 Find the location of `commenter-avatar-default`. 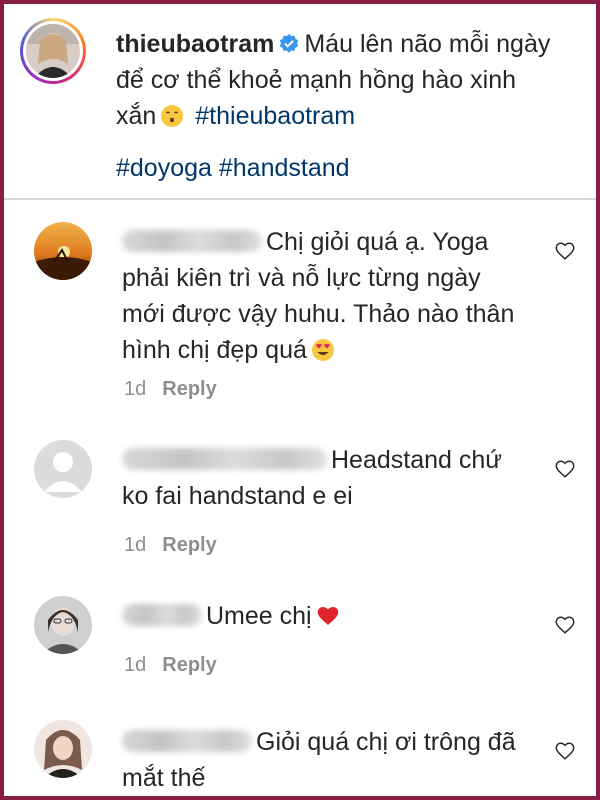

commenter-avatar-default is located at coordinates (63, 469).